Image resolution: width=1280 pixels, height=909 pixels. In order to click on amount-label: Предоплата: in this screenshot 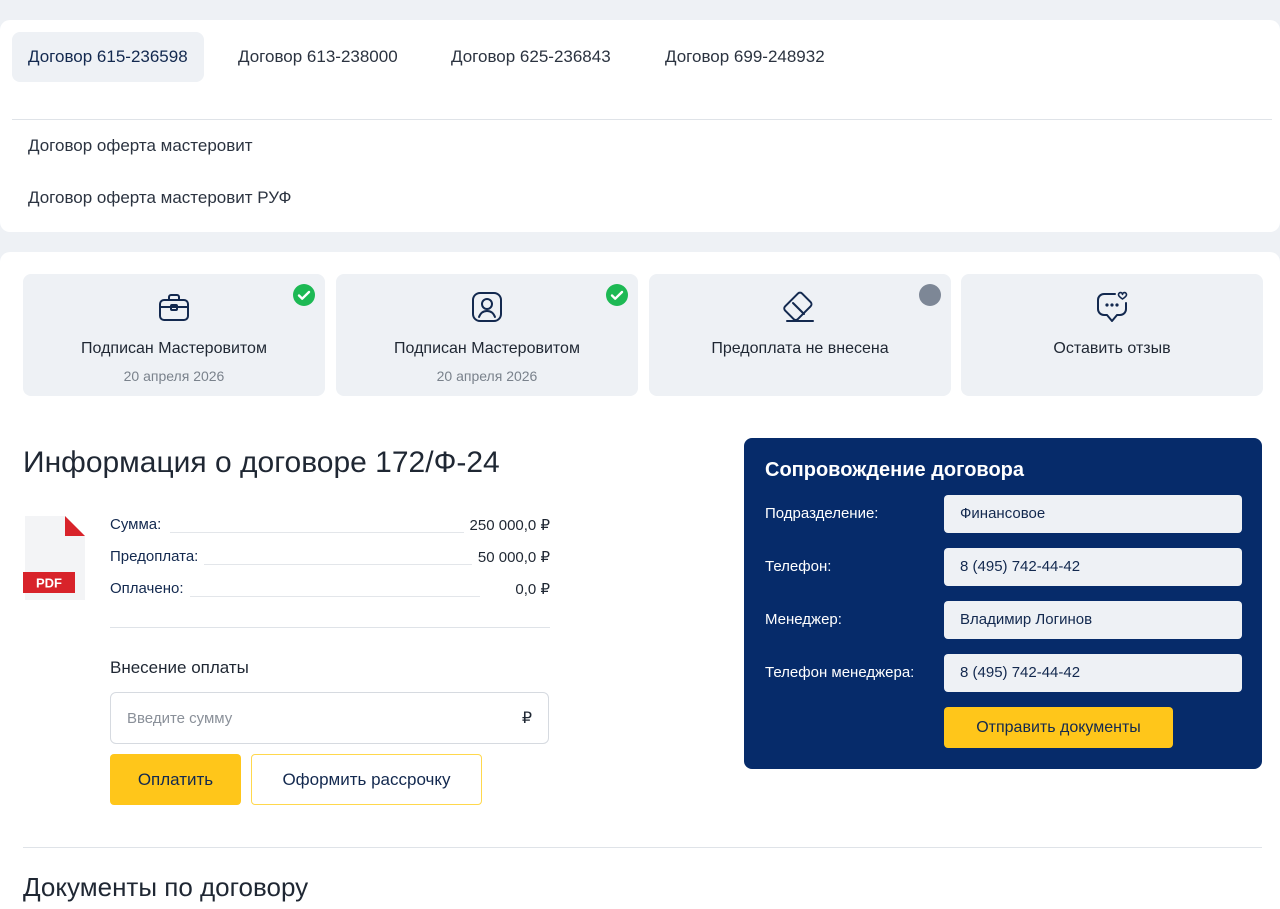, I will do `click(157, 556)`.